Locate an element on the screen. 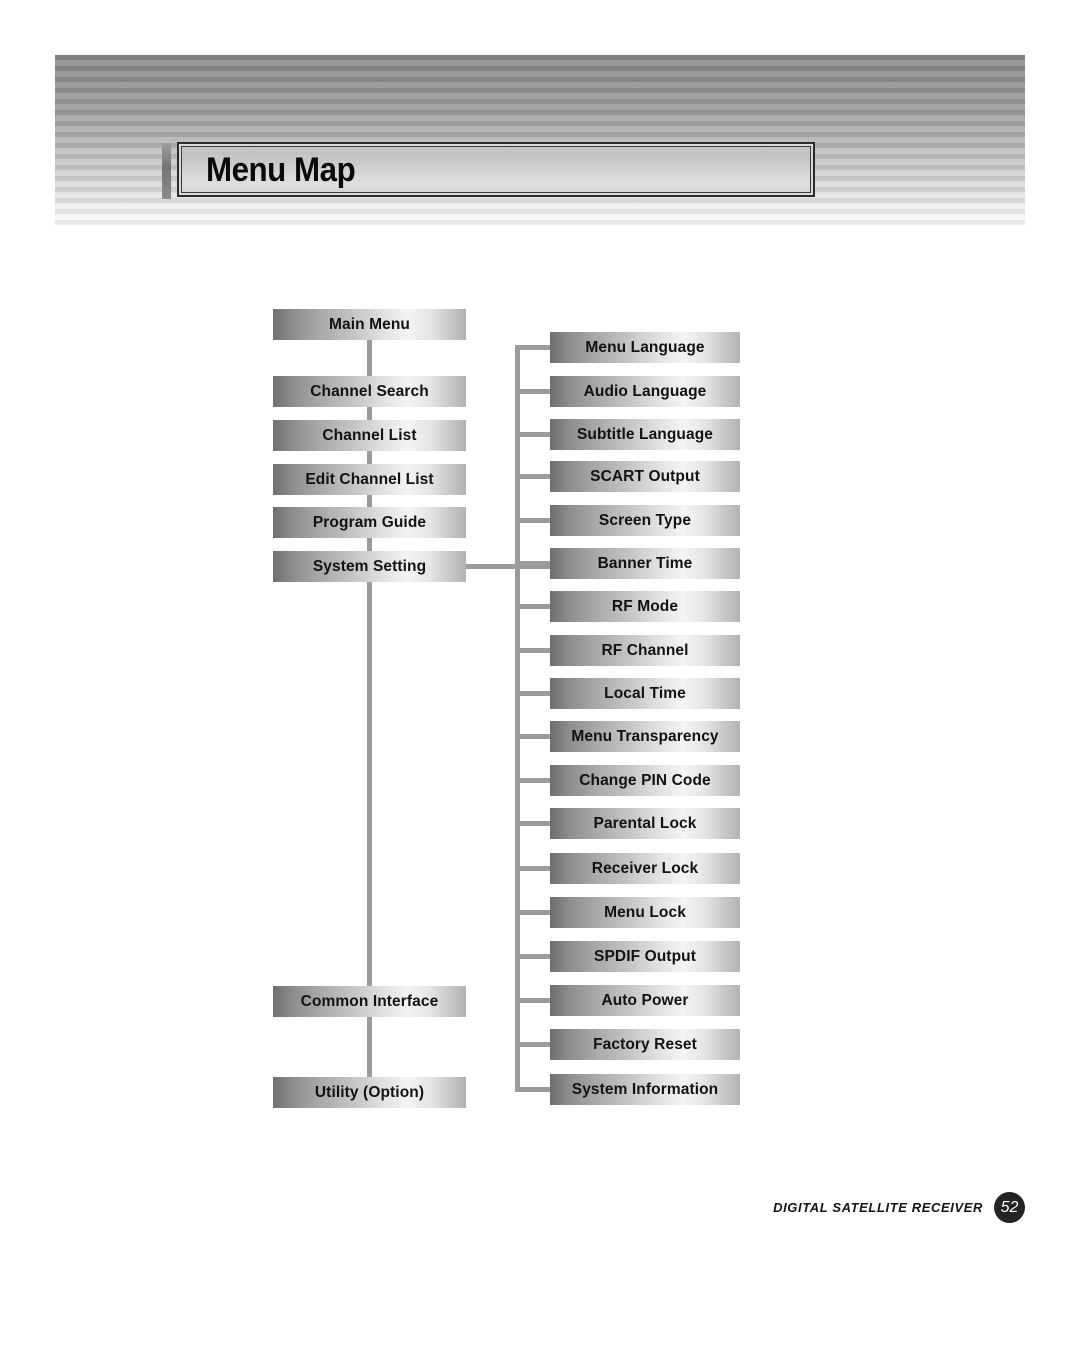  node-menu-transparency: Menu Transparency is located at coordinates (645, 736).